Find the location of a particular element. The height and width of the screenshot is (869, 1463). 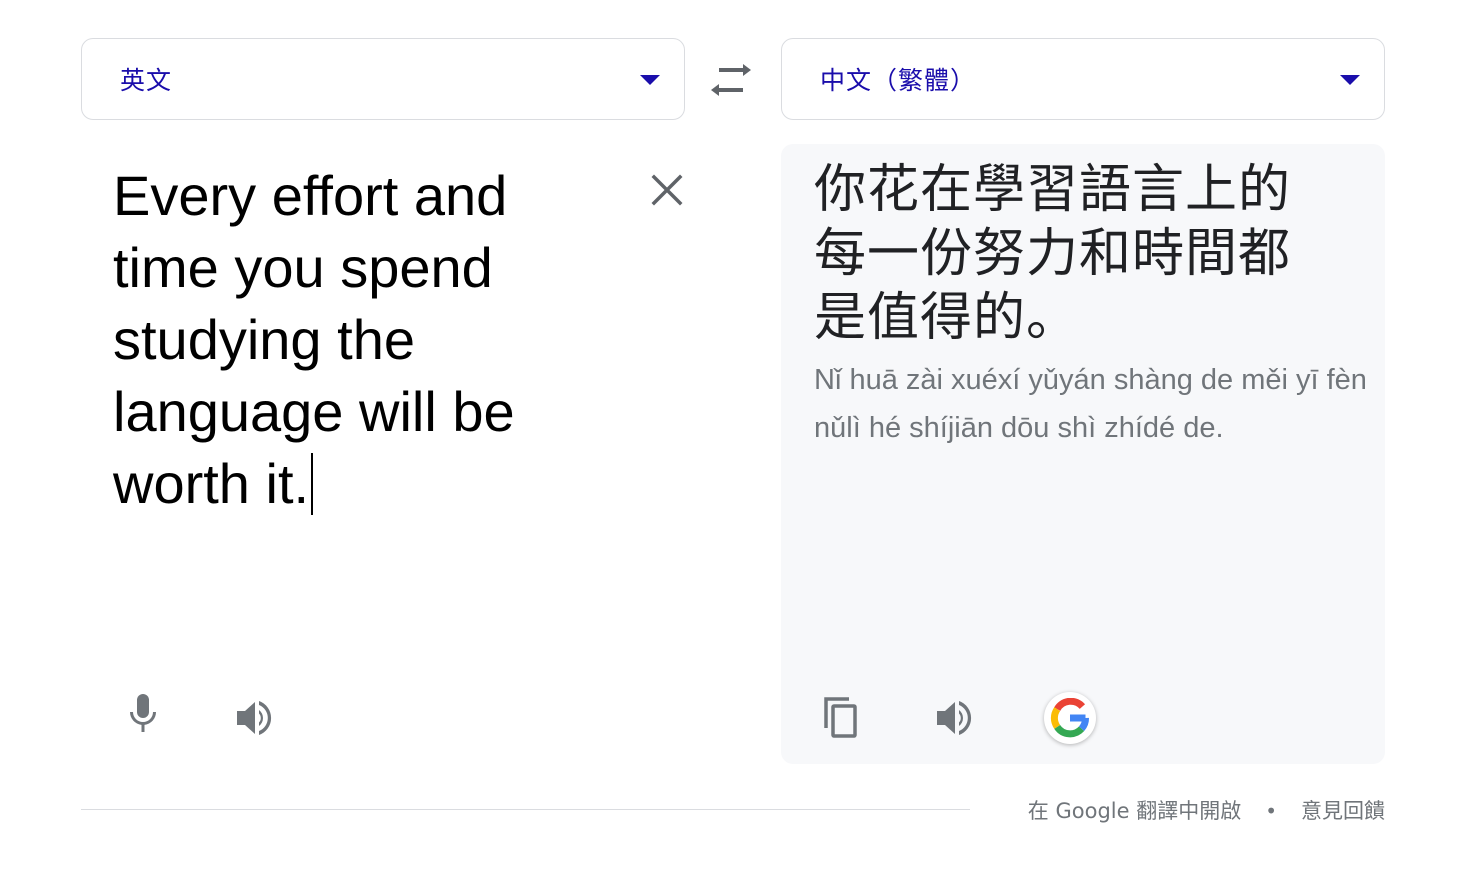

open-in-google-translate-link: 在 Google 翻譯中開啟 is located at coordinates (1134, 811).